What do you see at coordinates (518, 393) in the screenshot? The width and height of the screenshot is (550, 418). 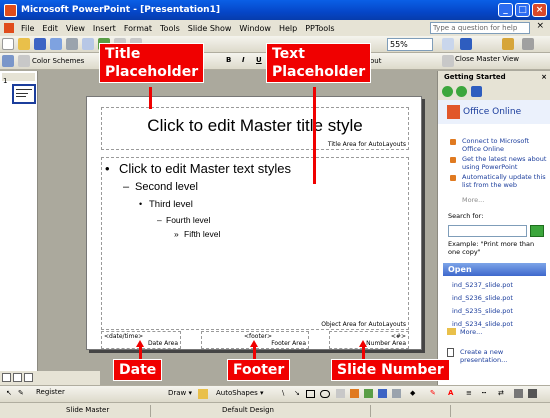 I see `shadow-style-icon` at bounding box center [518, 393].